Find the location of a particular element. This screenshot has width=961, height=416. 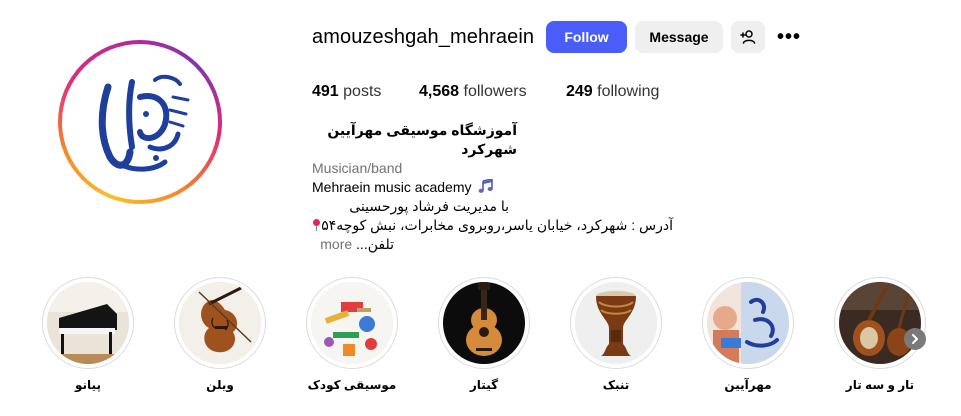

highlight-label: گیتار is located at coordinates (484, 385).